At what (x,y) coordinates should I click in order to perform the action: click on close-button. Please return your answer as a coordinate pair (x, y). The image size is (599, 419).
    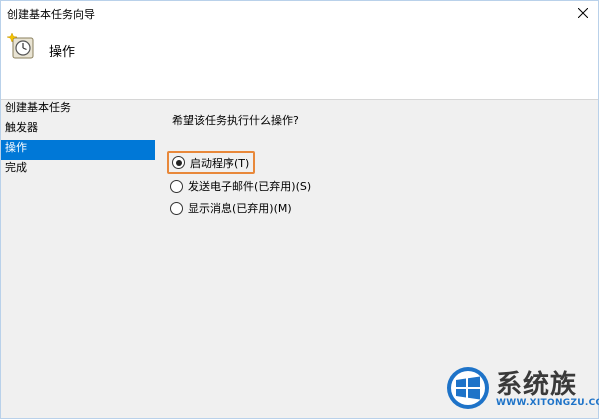
    Looking at the image, I should click on (583, 13).